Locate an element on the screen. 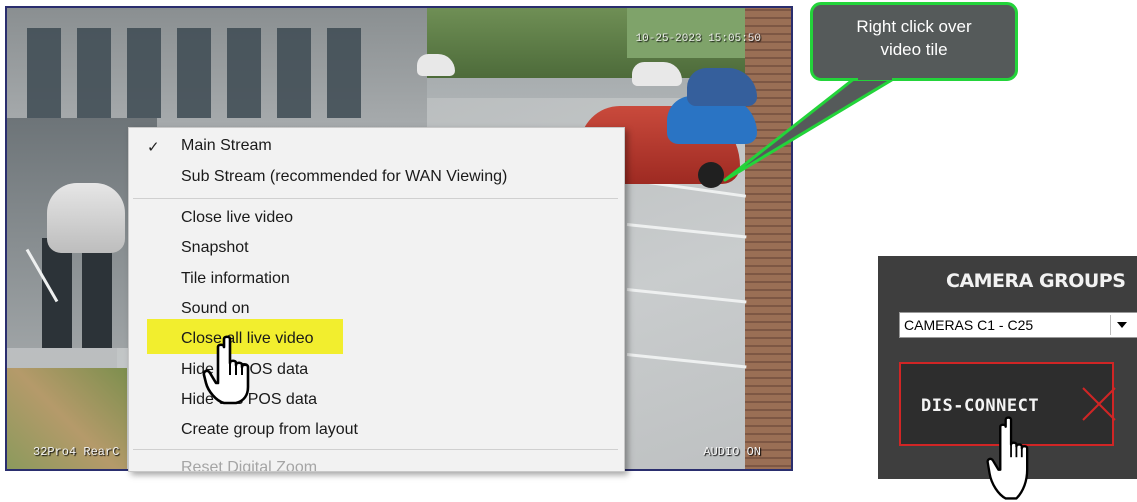 Image resolution: width=1137 pixels, height=502 pixels. menu-item-main-stream: Main Stream is located at coordinates (226, 146).